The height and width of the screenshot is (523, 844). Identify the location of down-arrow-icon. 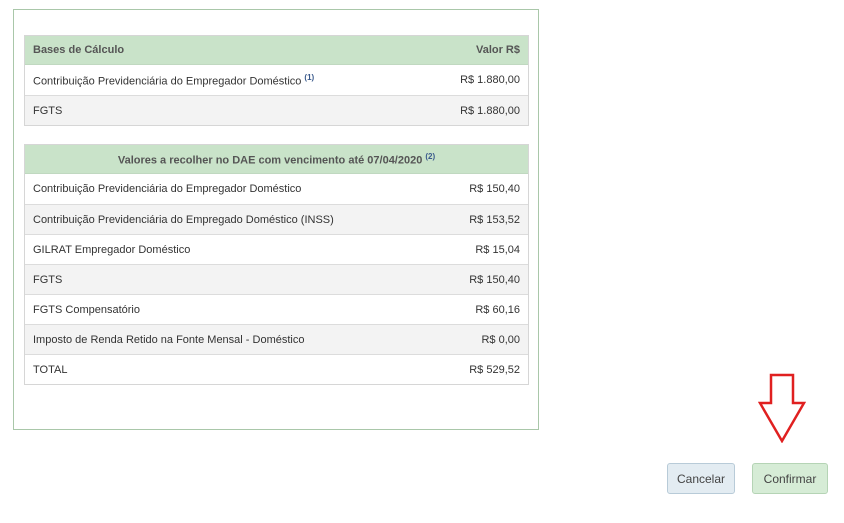
(782, 408).